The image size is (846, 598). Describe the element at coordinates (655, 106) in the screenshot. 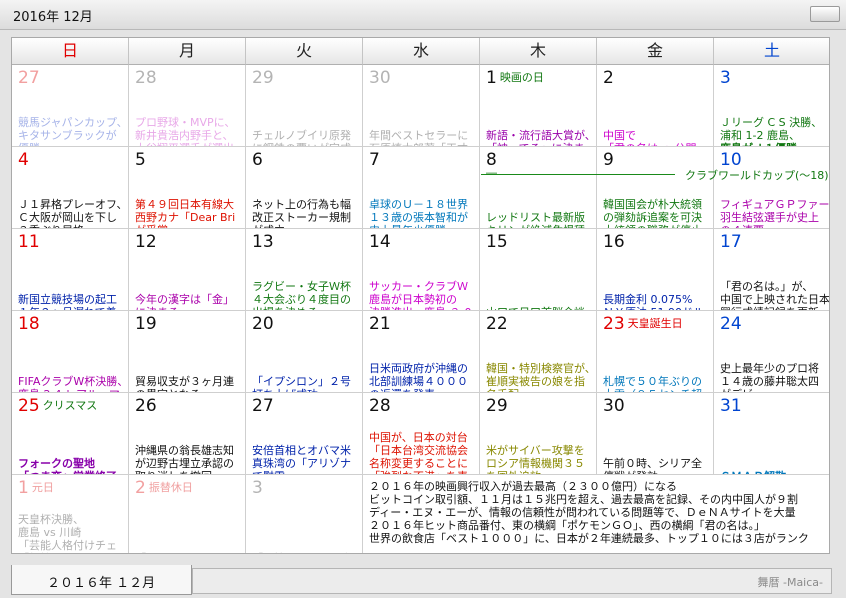

I see `day-cell: 2中国で「君の名は。」公開` at that location.